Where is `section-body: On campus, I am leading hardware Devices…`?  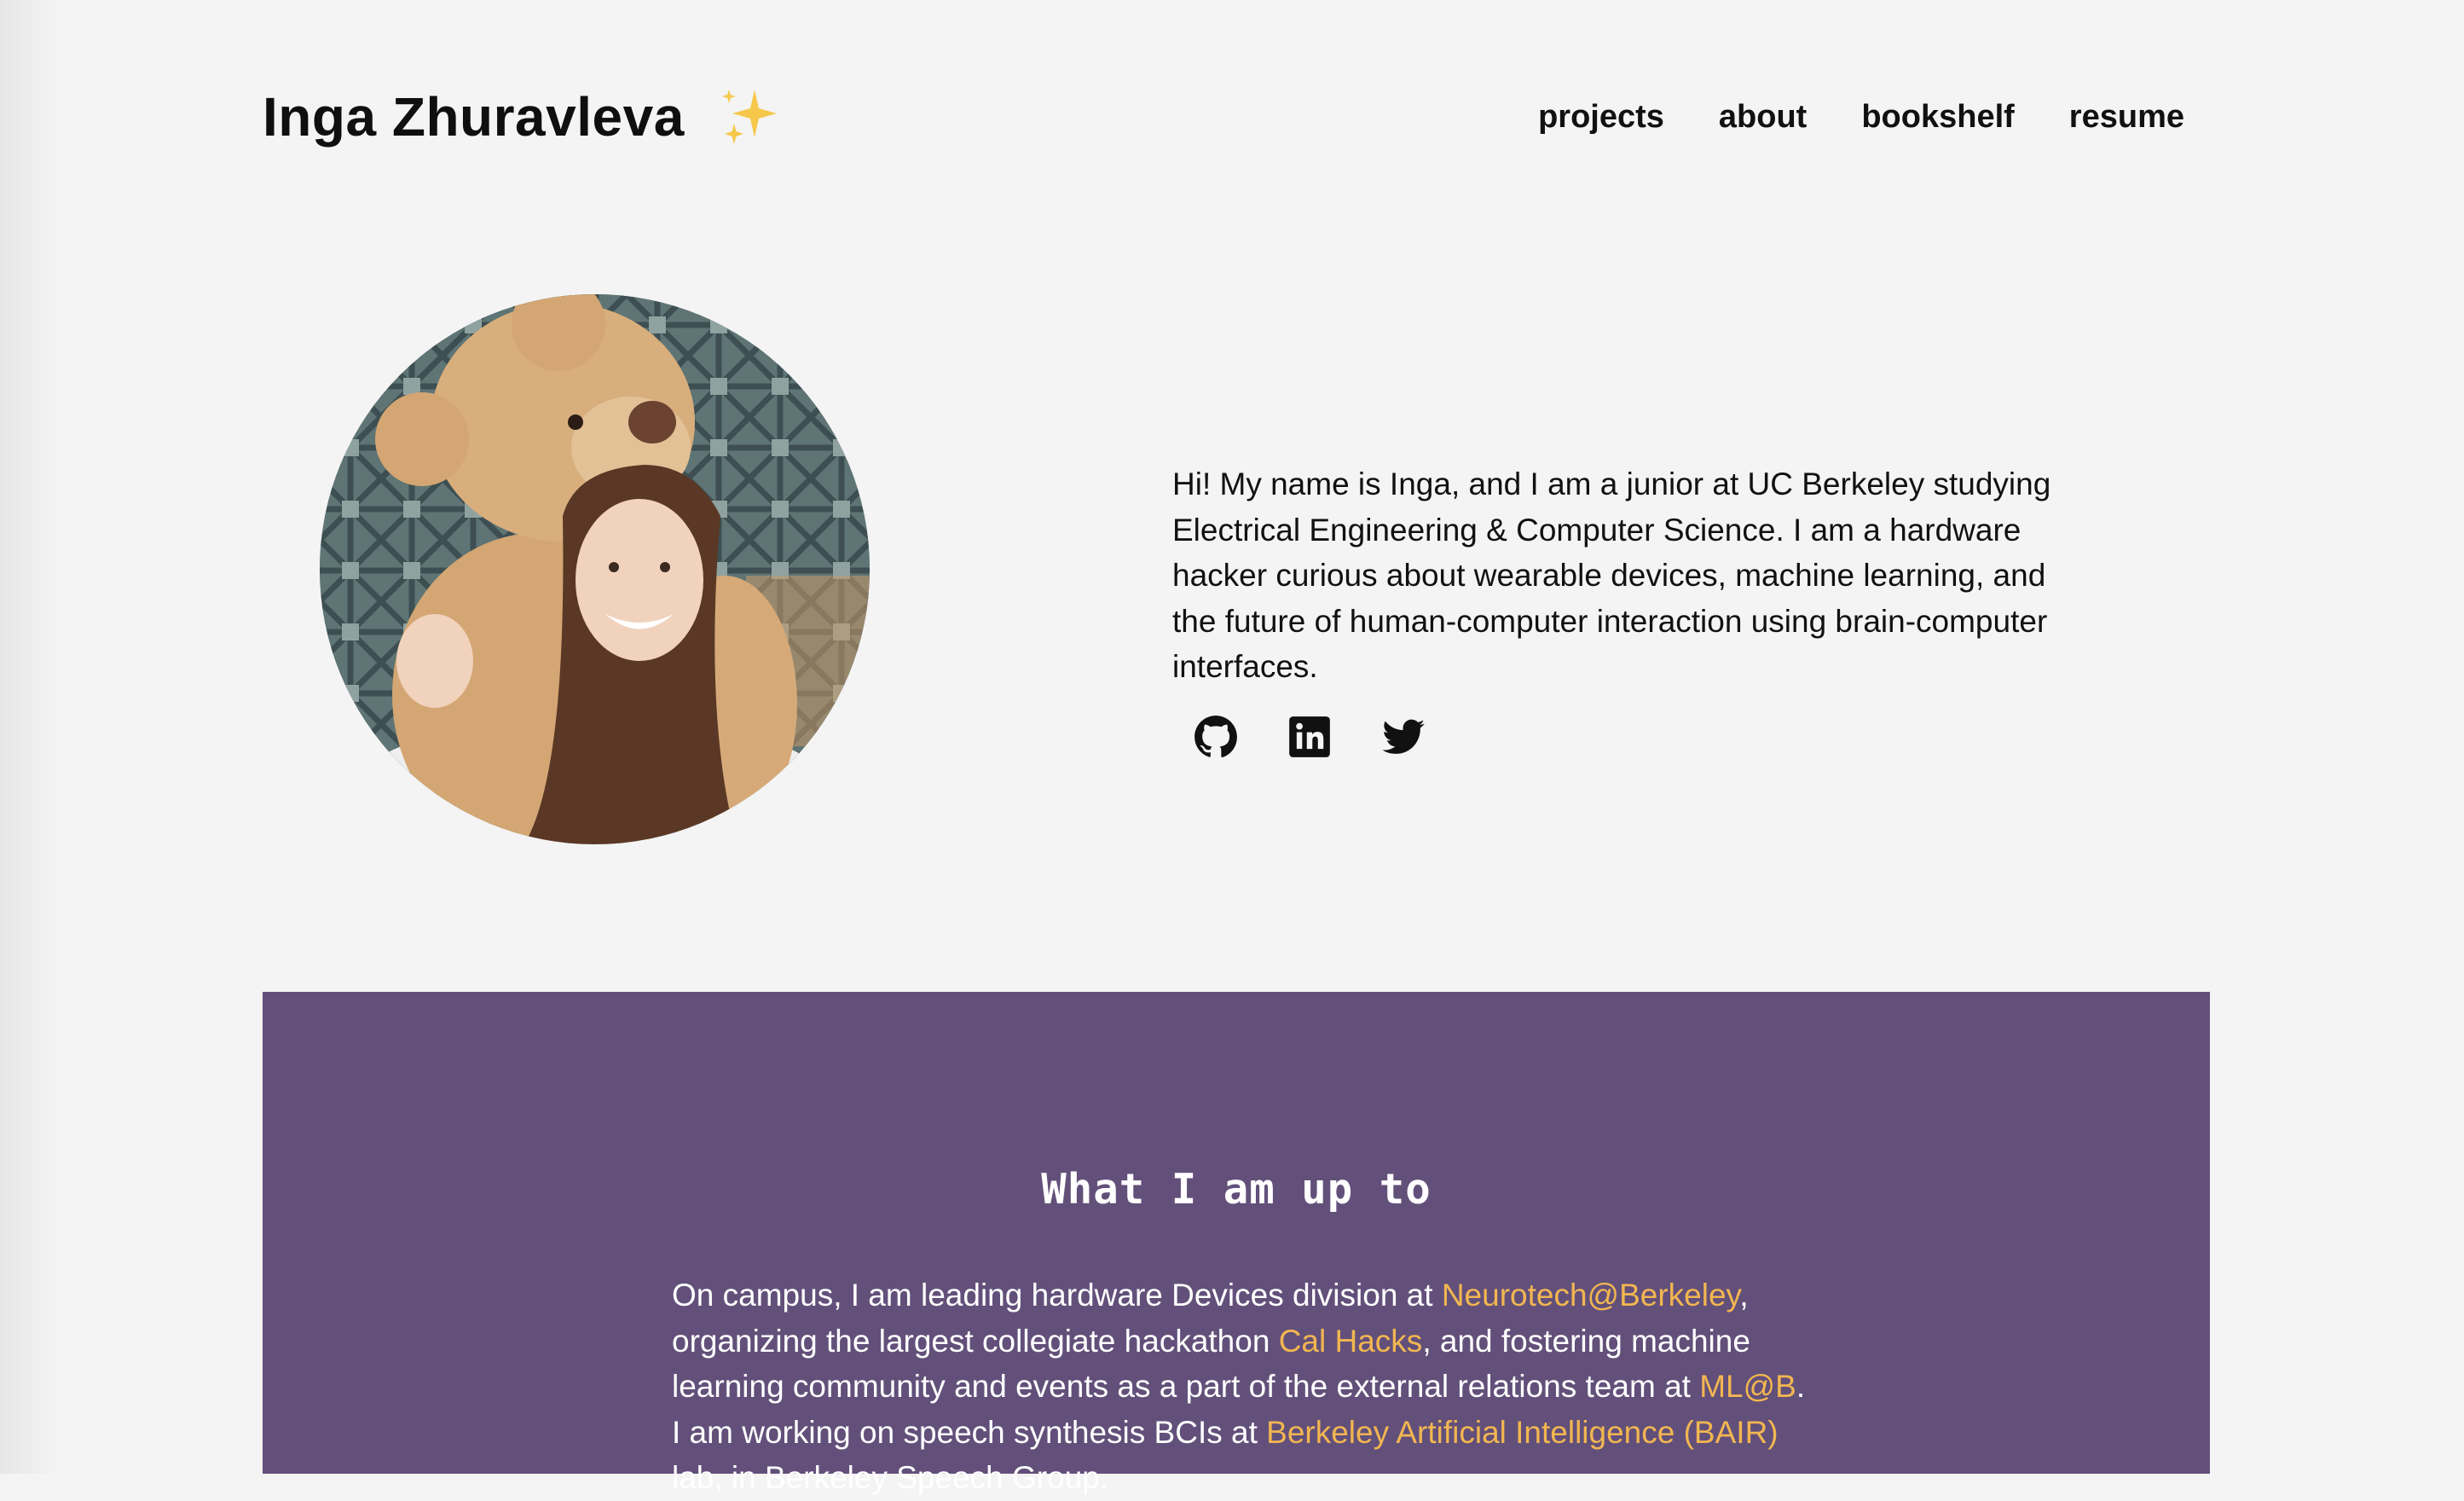 section-body: On campus, I am leading hardware Devices… is located at coordinates (1239, 1386).